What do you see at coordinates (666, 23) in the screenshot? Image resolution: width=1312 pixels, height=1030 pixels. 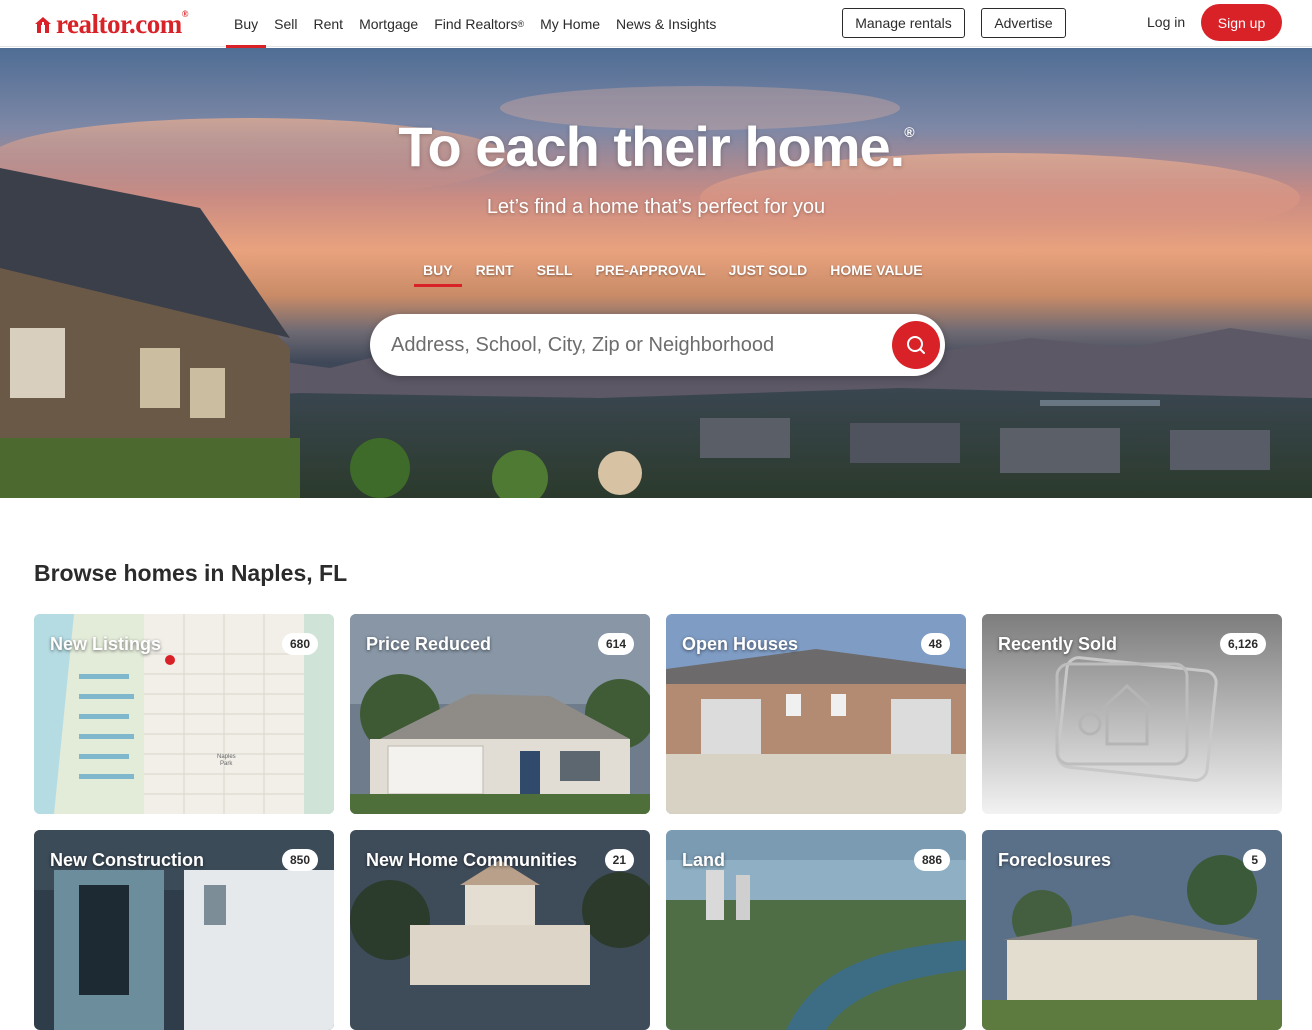 I see `nav-news-insights: News & Insights` at bounding box center [666, 23].